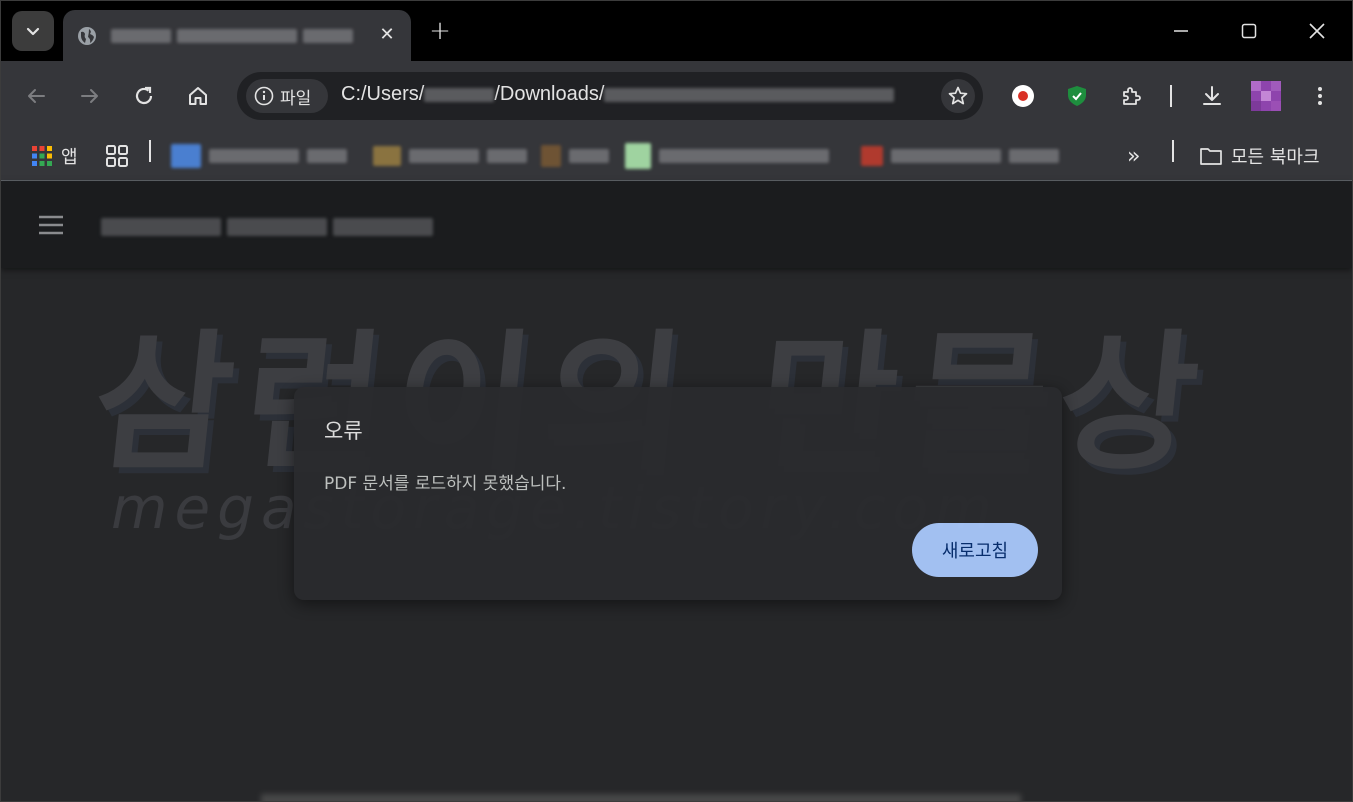  I want to click on bookmark-tab-groups, so click(117, 156).